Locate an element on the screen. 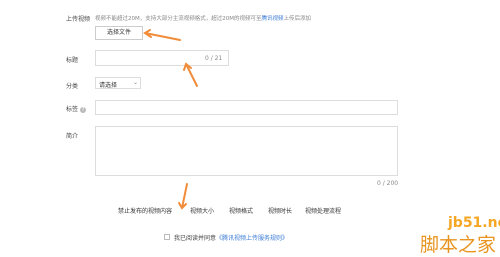 The height and width of the screenshot is (257, 500). annotation-arrows is located at coordinates (170, 119).